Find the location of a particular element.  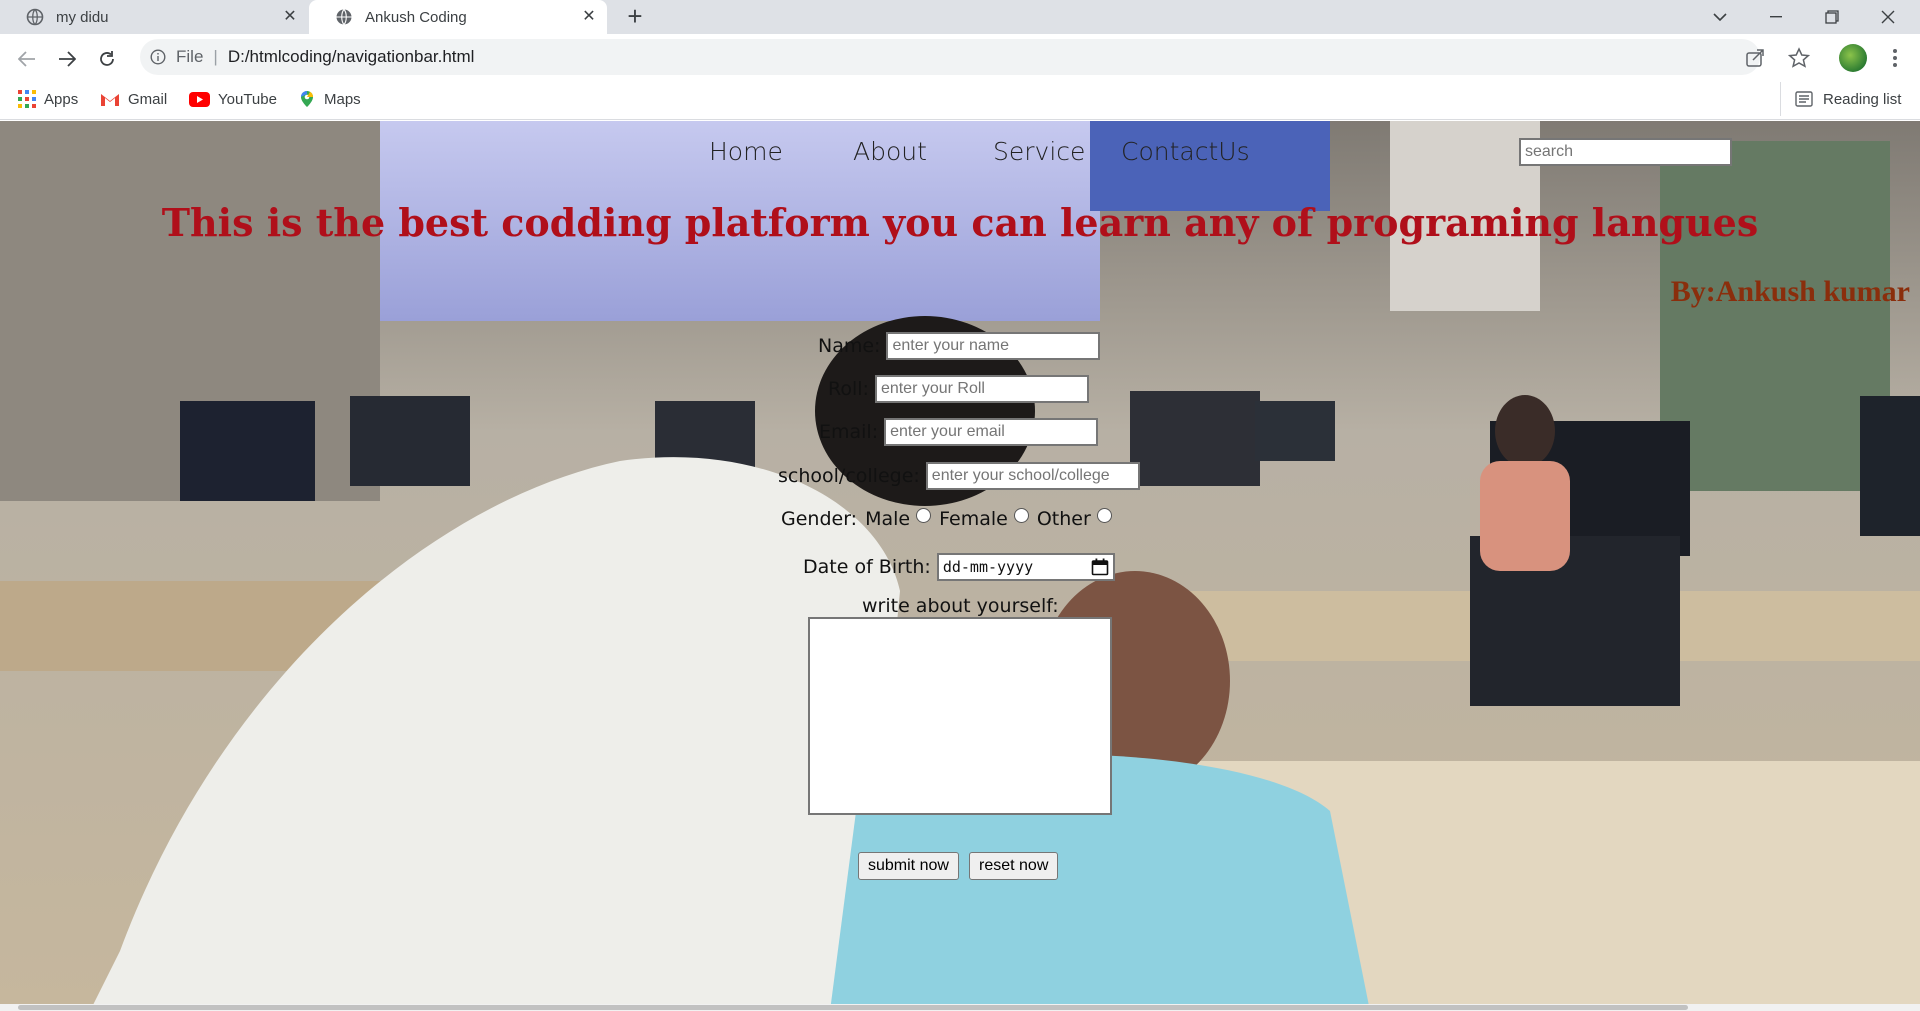

gender-male-radio is located at coordinates (924, 515).